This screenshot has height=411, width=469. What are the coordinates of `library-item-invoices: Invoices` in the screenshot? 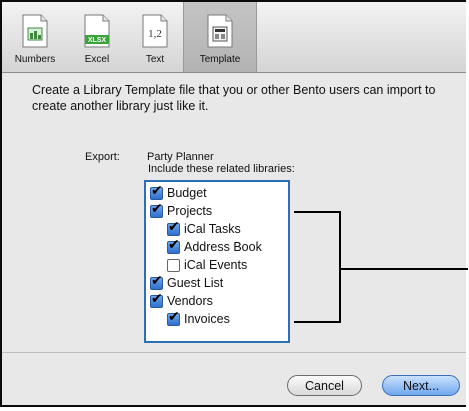 It's located at (198, 318).